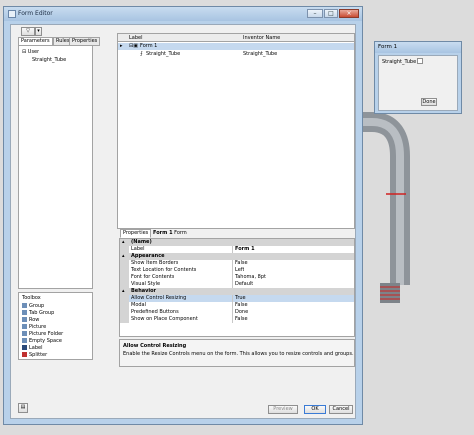 The width and height of the screenshot is (474, 435). I want to click on grid-cell-name: Straight_Tube, so click(260, 54).